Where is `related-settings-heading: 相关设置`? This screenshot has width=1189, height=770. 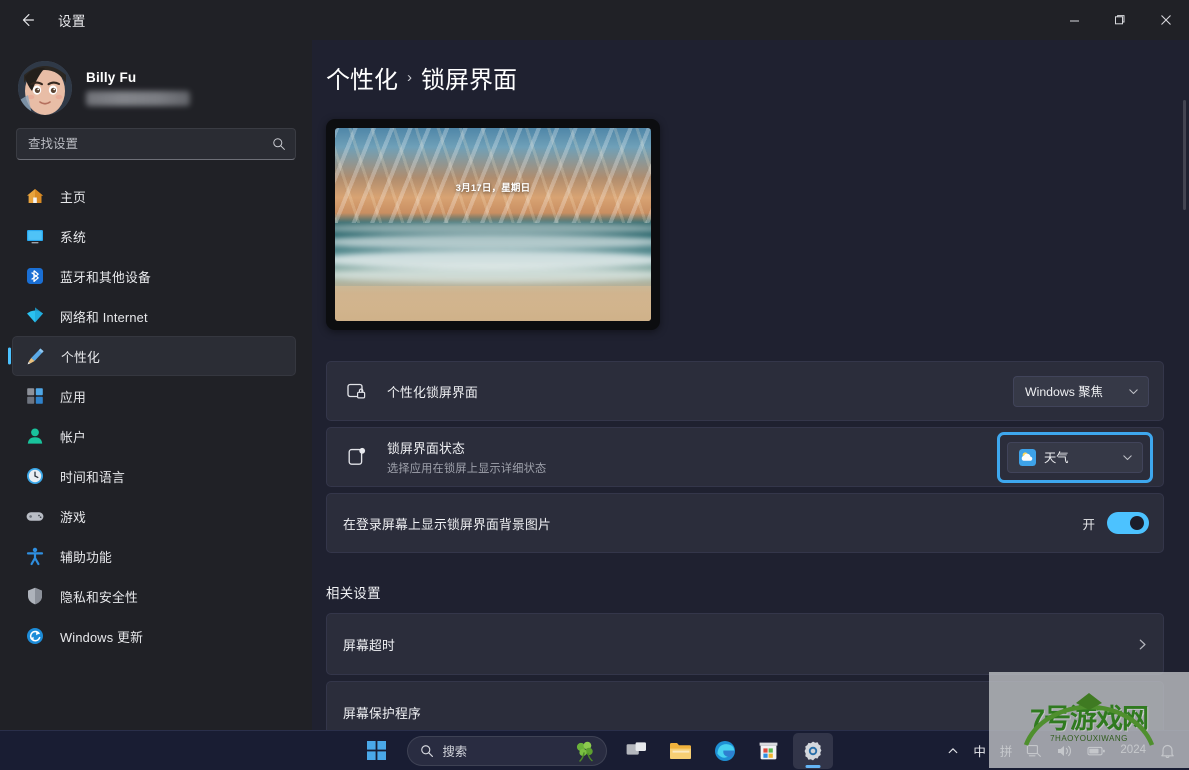 related-settings-heading: 相关设置 is located at coordinates (353, 593).